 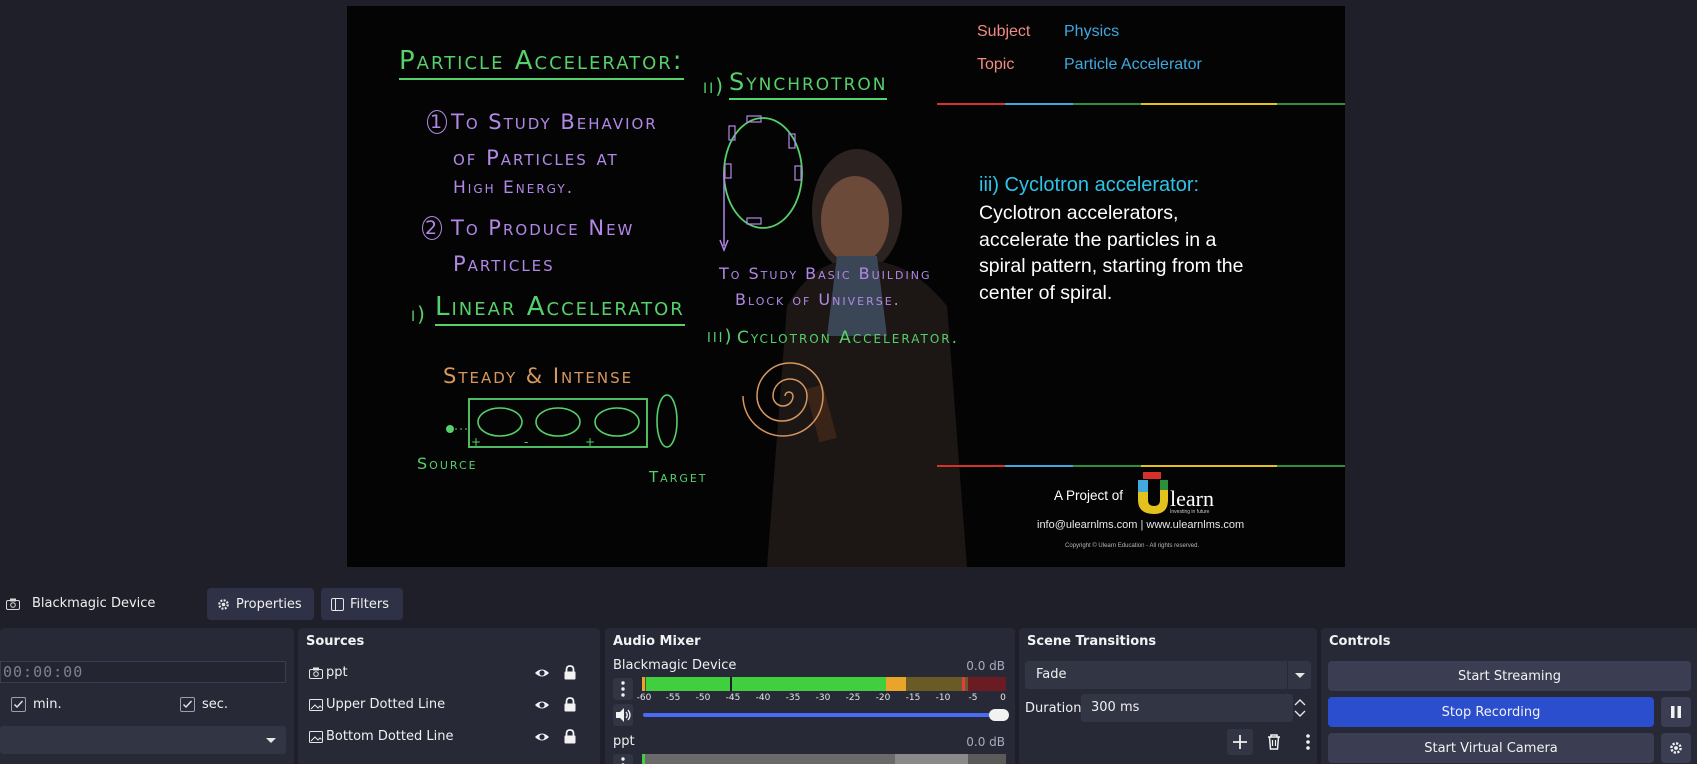 What do you see at coordinates (943, 698) in the screenshot?
I see `tick-label: -10` at bounding box center [943, 698].